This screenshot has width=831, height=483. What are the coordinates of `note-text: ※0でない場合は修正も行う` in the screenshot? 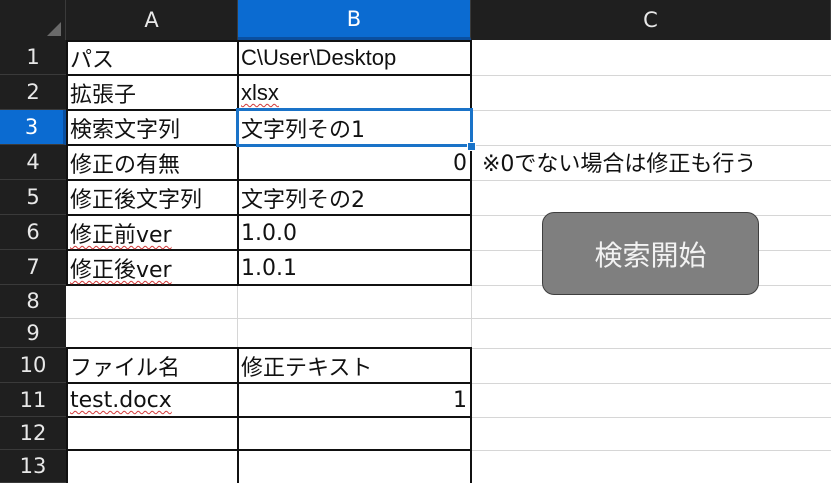 It's located at (619, 164).